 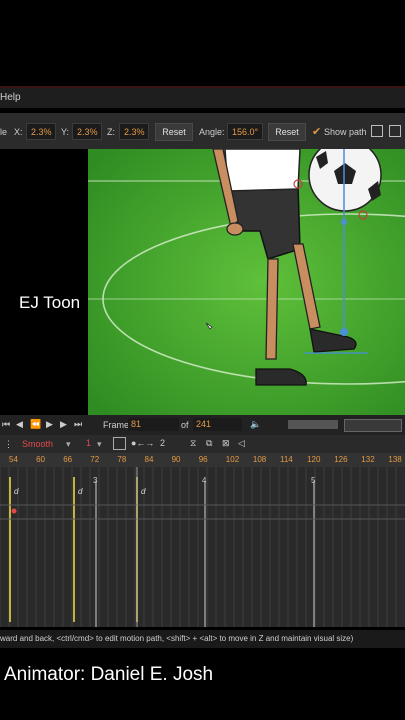 I want to click on playback-bar: ⏮ ◀ ⏪ ▶ ▶ ⏭ Frame 81 of 241 🔈, so click(x=202, y=425).